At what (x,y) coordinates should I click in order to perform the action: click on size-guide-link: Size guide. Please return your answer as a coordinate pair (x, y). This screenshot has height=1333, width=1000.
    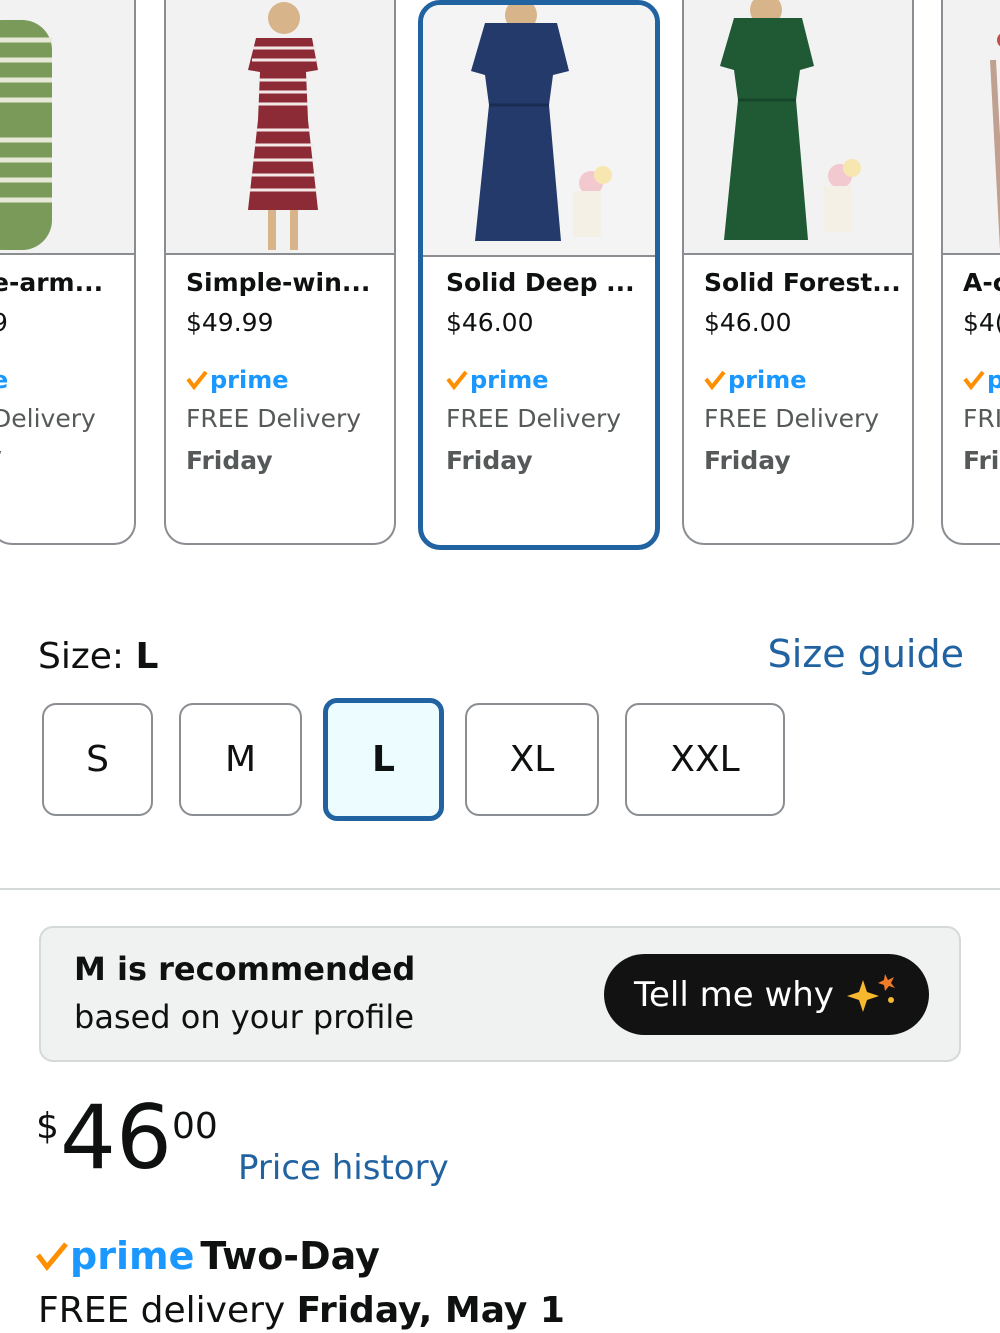
    Looking at the image, I should click on (866, 654).